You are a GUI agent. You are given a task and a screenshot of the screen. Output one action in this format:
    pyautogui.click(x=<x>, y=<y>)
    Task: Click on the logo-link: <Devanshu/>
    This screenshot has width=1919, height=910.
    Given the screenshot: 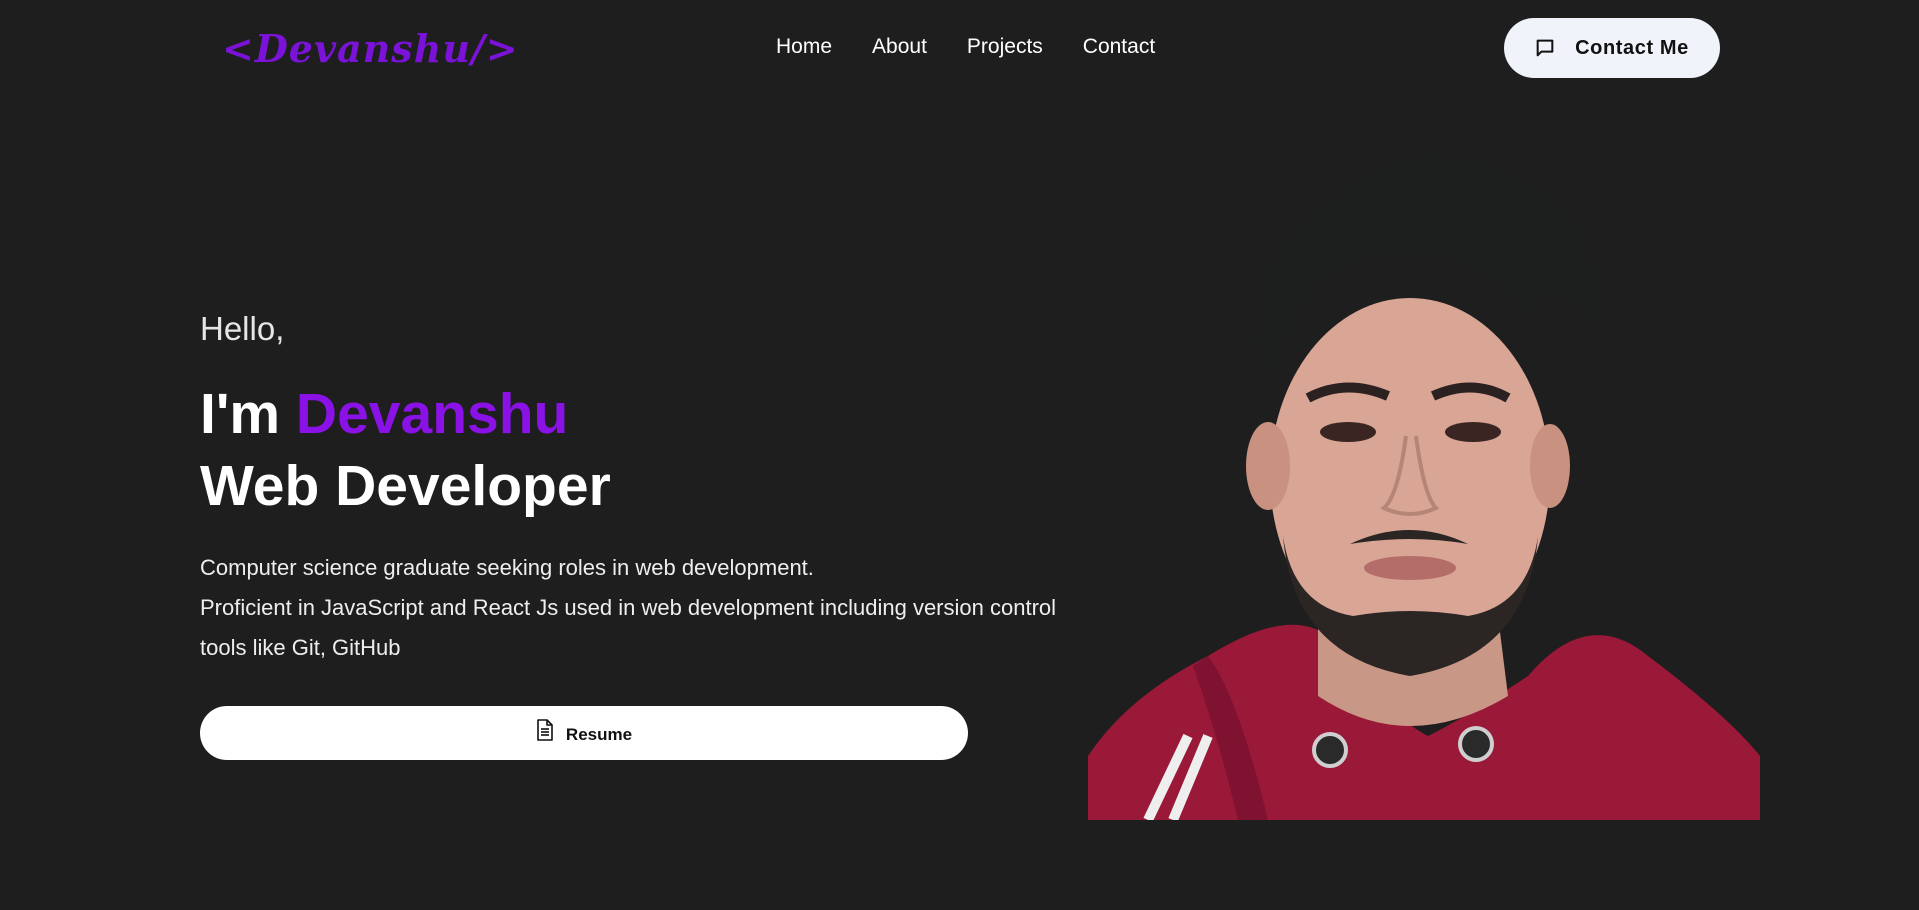 What is the action you would take?
    pyautogui.click(x=370, y=48)
    